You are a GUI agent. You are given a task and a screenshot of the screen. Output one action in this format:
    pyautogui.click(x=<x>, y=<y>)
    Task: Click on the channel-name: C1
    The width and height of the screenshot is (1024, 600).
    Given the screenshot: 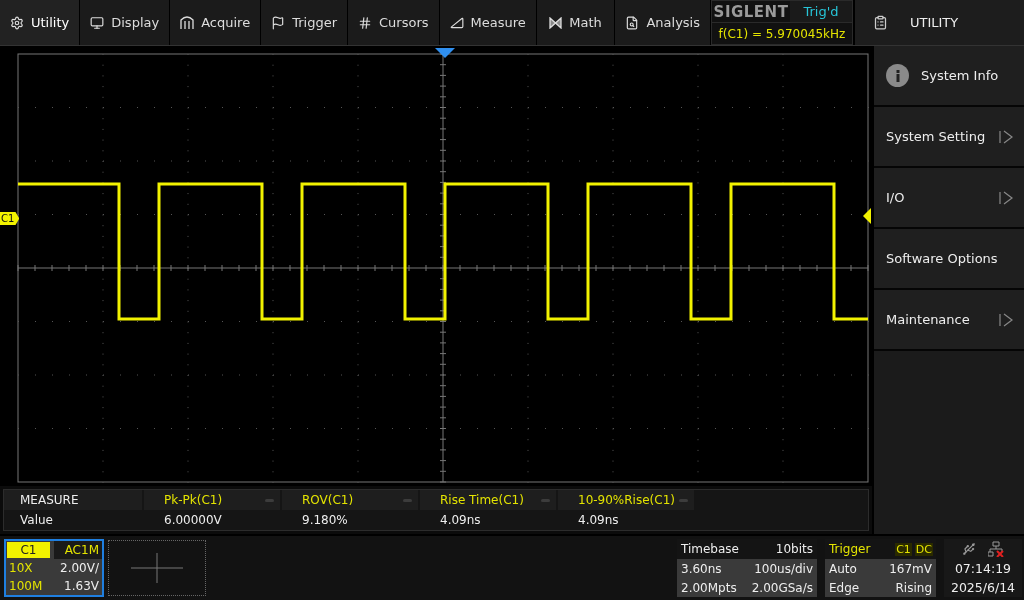 What is the action you would take?
    pyautogui.click(x=28, y=550)
    